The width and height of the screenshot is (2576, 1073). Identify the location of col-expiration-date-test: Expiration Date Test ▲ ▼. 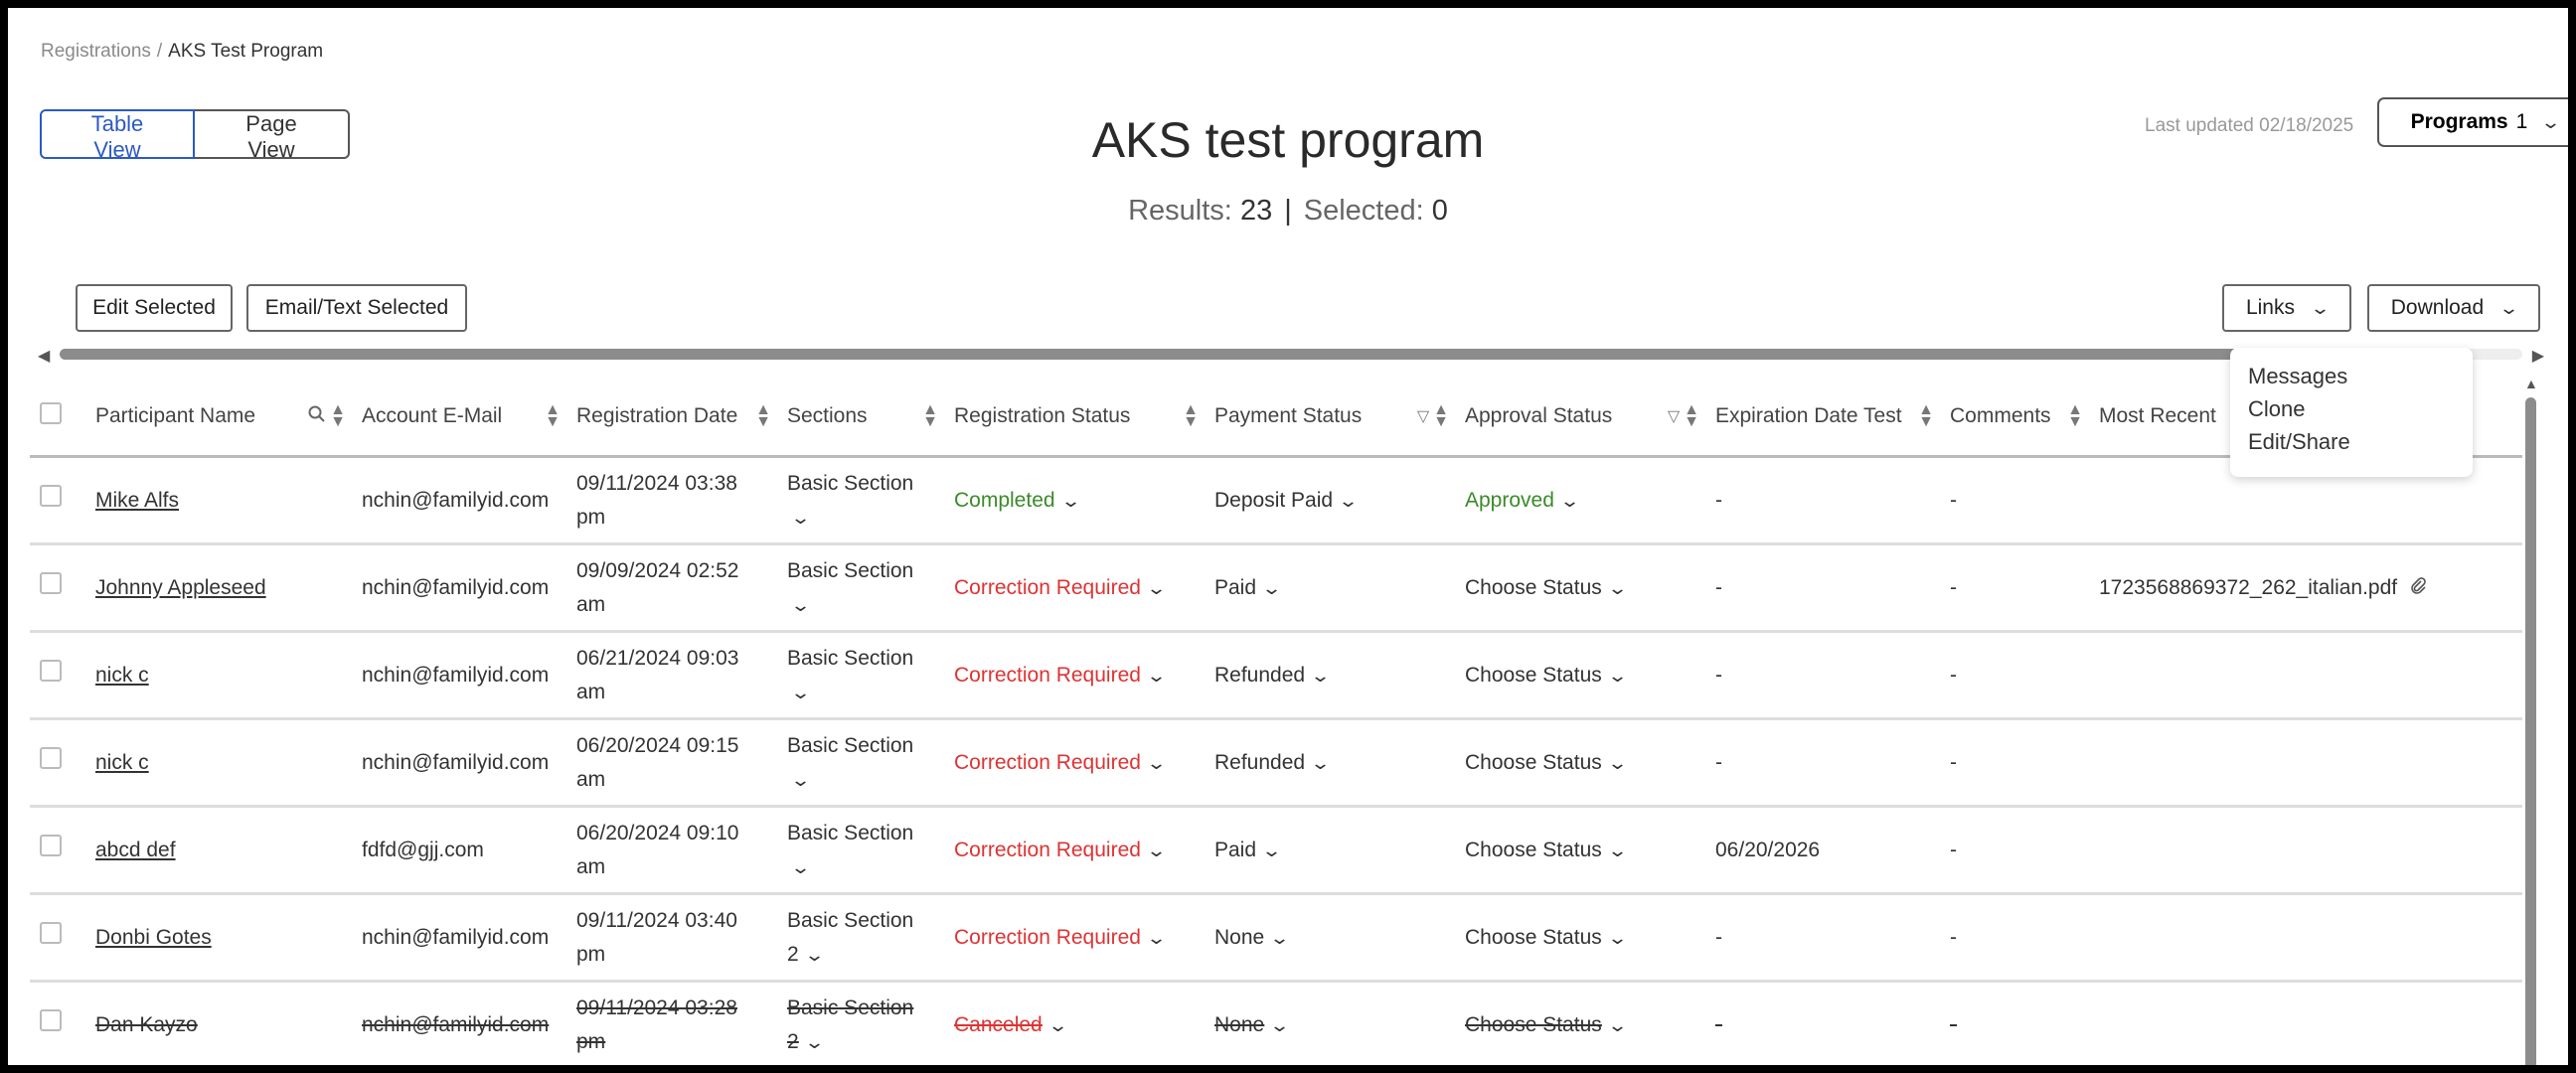
(1832, 418).